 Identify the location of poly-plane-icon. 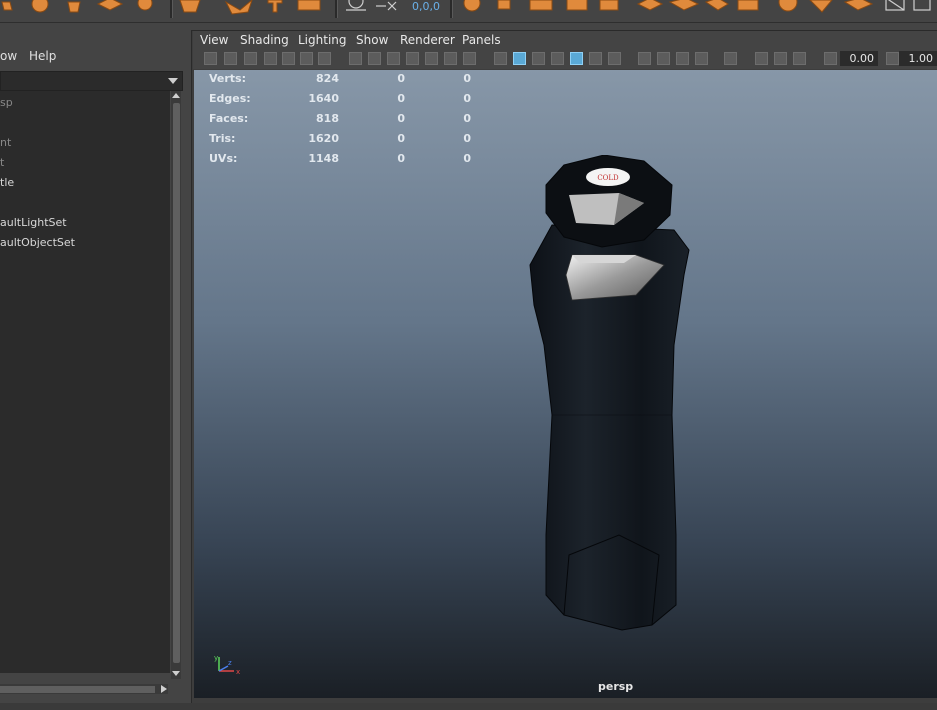
(504, 5).